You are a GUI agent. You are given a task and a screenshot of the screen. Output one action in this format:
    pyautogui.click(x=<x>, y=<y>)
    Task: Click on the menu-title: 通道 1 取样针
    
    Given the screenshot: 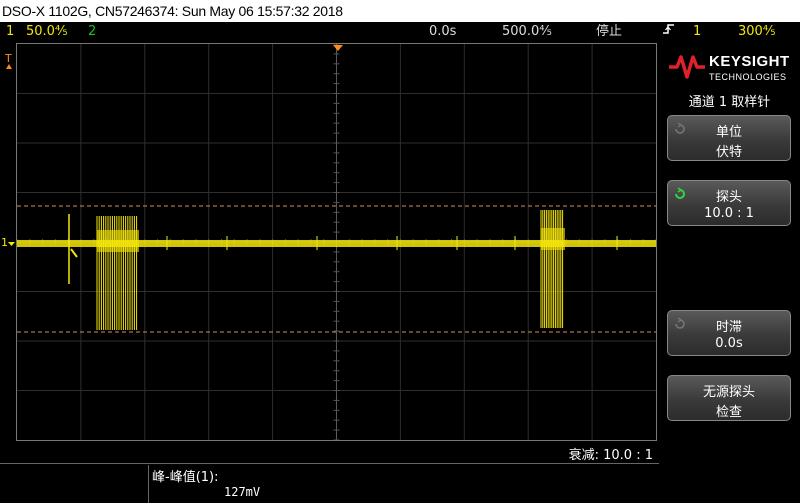 What is the action you would take?
    pyautogui.click(x=729, y=102)
    